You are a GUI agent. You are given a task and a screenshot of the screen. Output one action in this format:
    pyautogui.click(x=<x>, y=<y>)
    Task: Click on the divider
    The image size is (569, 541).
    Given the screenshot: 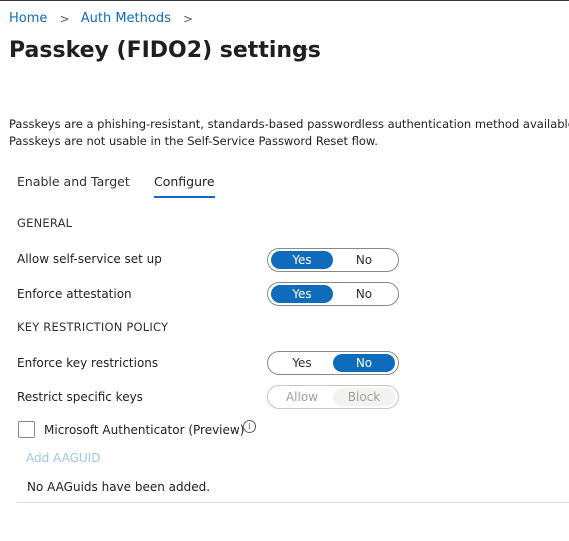 What is the action you would take?
    pyautogui.click(x=293, y=502)
    